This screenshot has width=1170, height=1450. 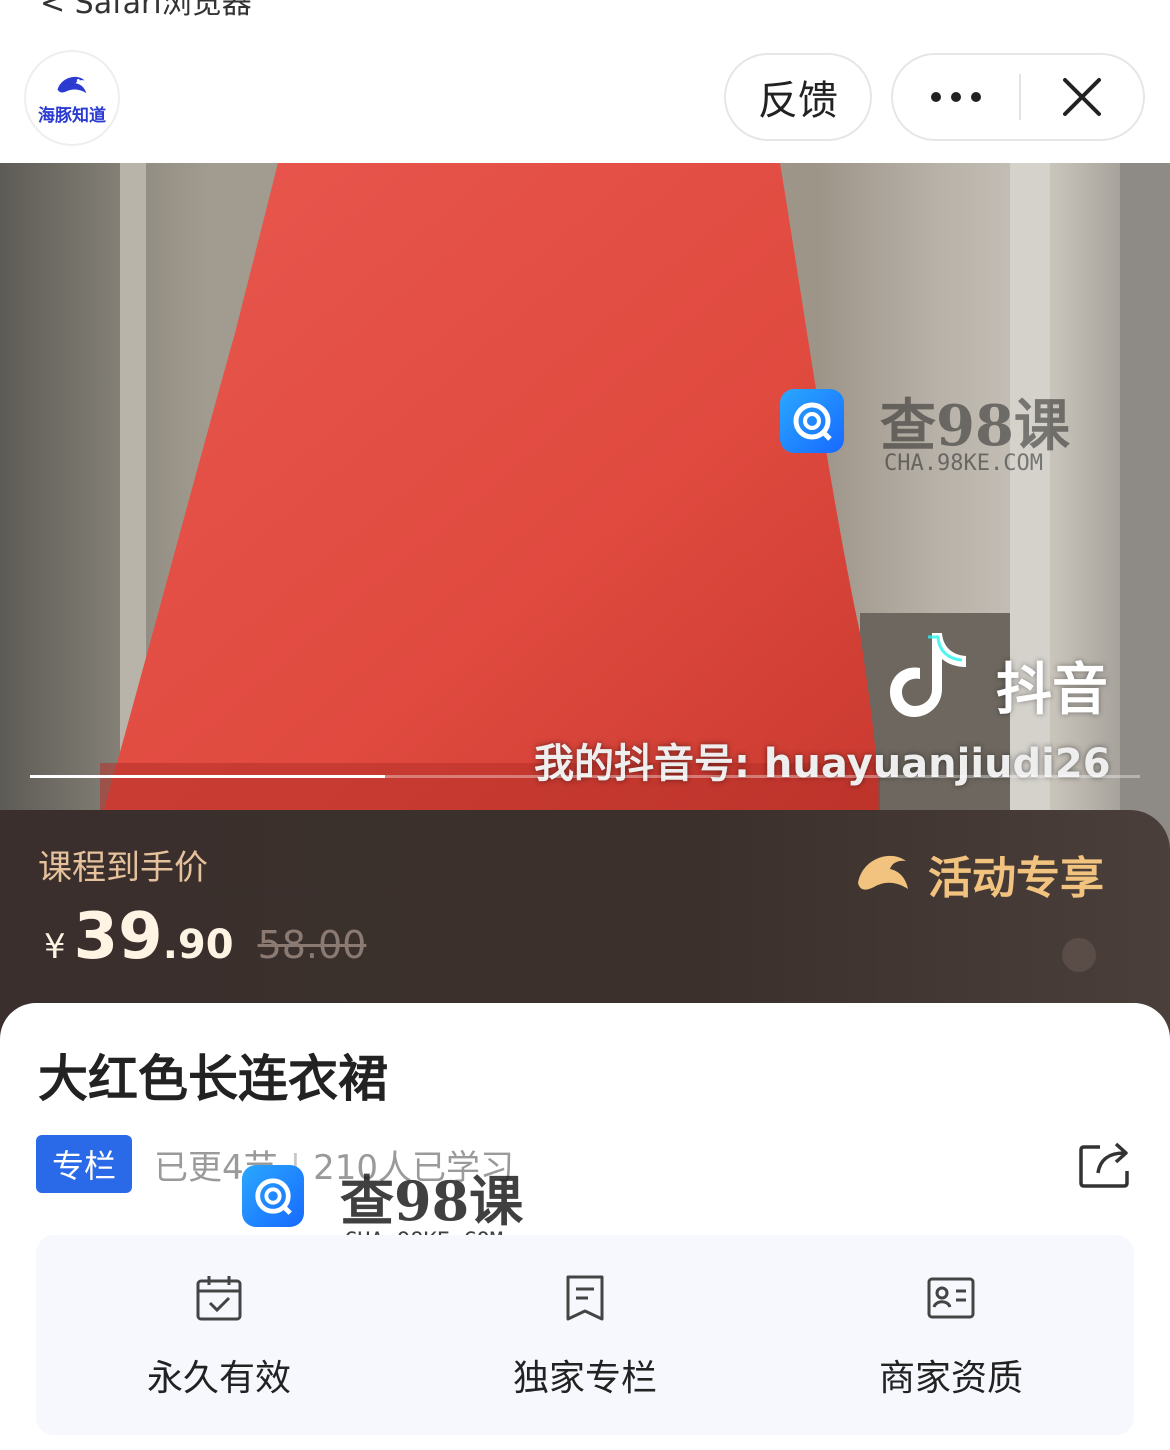 I want to click on currency-symbol: ¥, so click(x=55, y=947).